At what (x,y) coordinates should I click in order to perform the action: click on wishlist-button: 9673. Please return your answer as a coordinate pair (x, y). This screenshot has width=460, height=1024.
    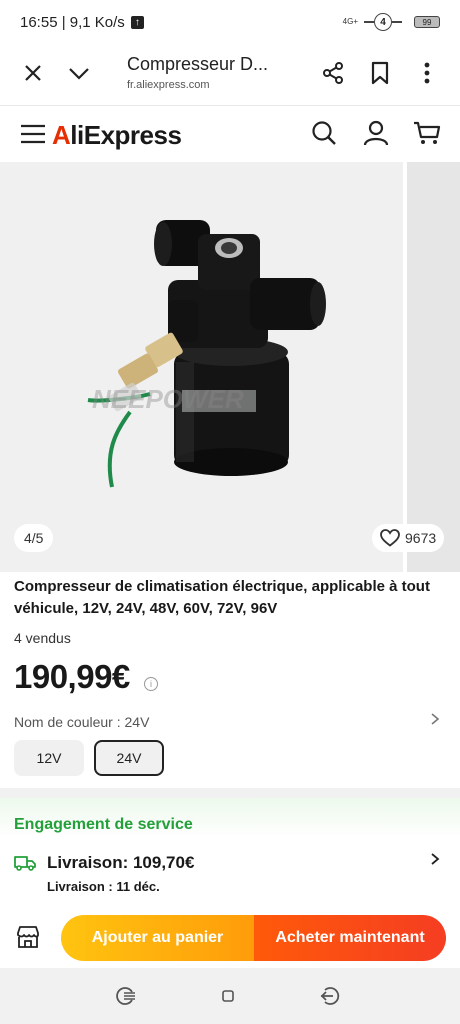
    Looking at the image, I should click on (408, 538).